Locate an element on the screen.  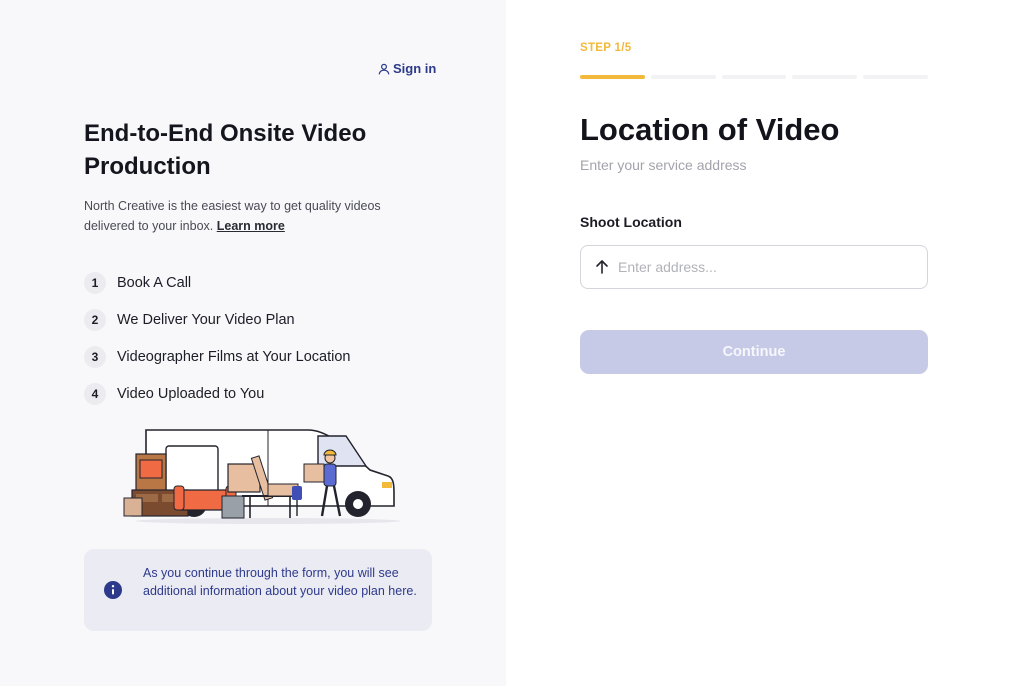
step-number: 1 is located at coordinates (95, 282).